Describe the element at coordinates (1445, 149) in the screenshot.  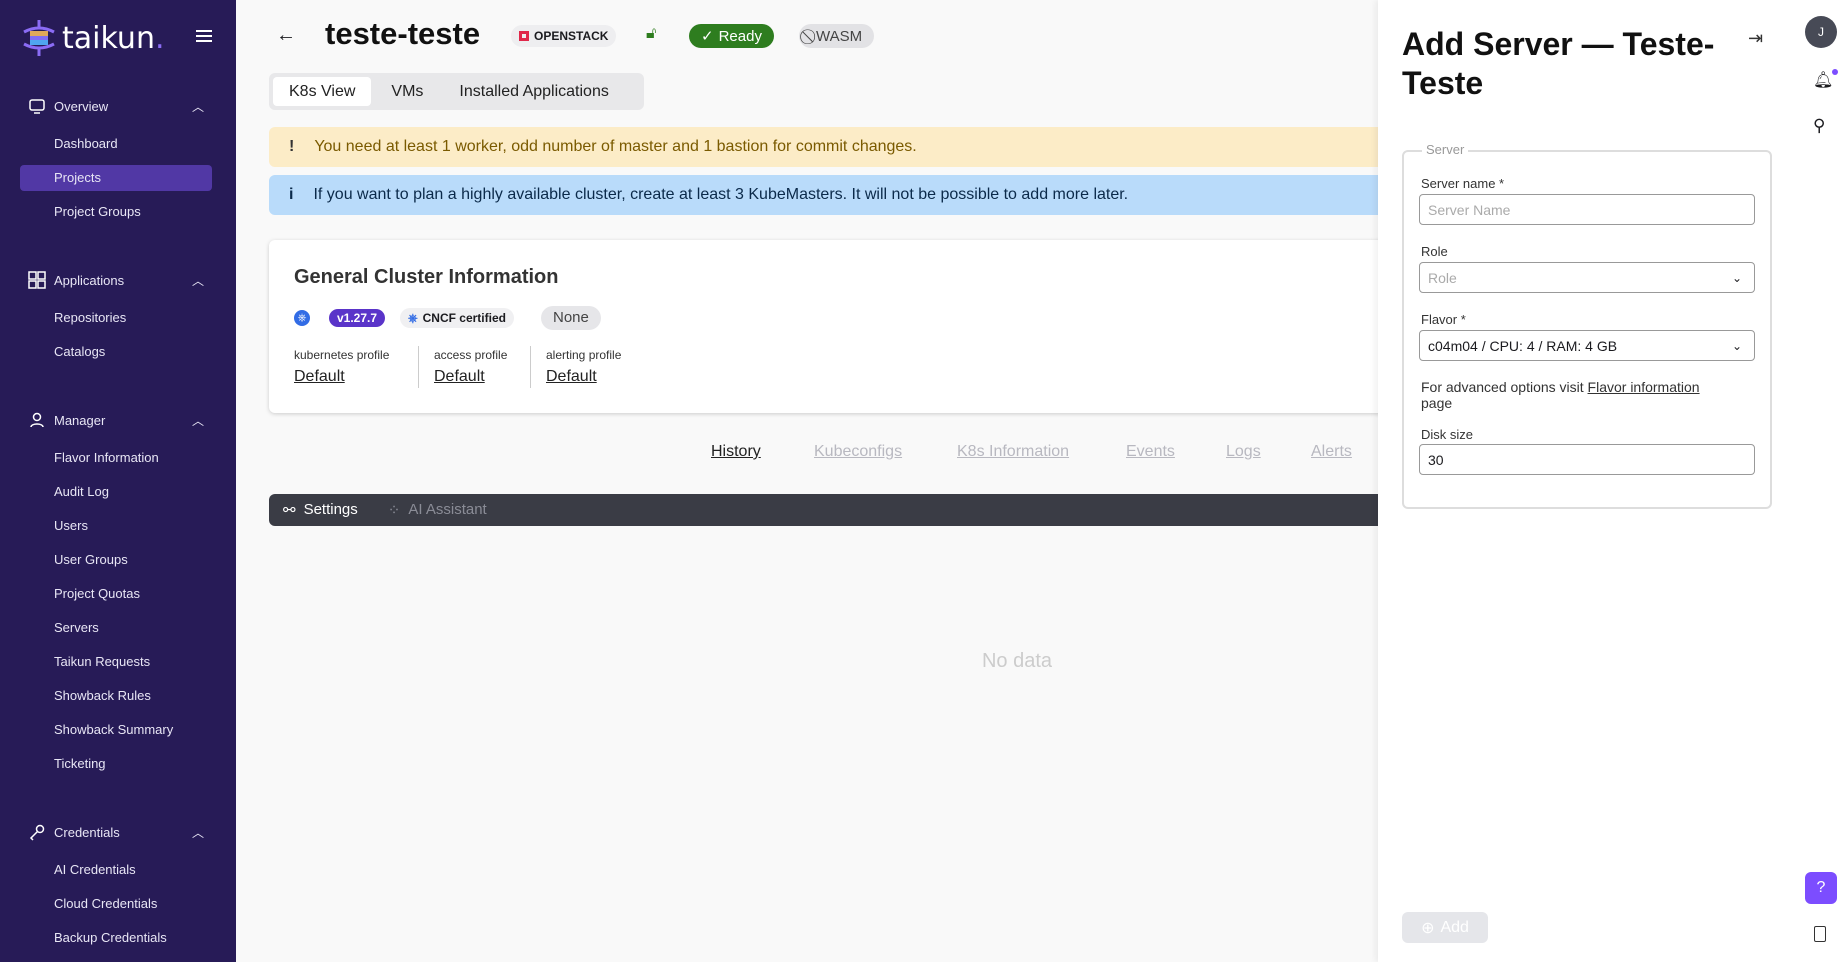
I see `fieldset-legend: Server` at that location.